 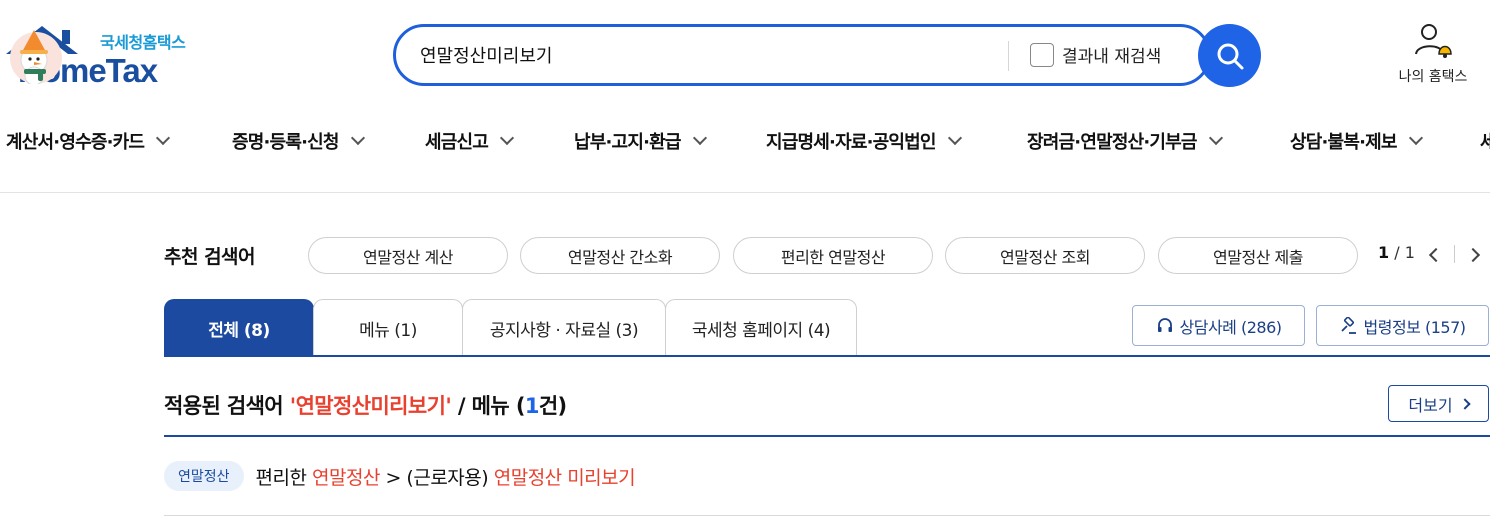 What do you see at coordinates (564, 327) in the screenshot?
I see `tab-notice: 공지사항 · 자료실 (3)` at bounding box center [564, 327].